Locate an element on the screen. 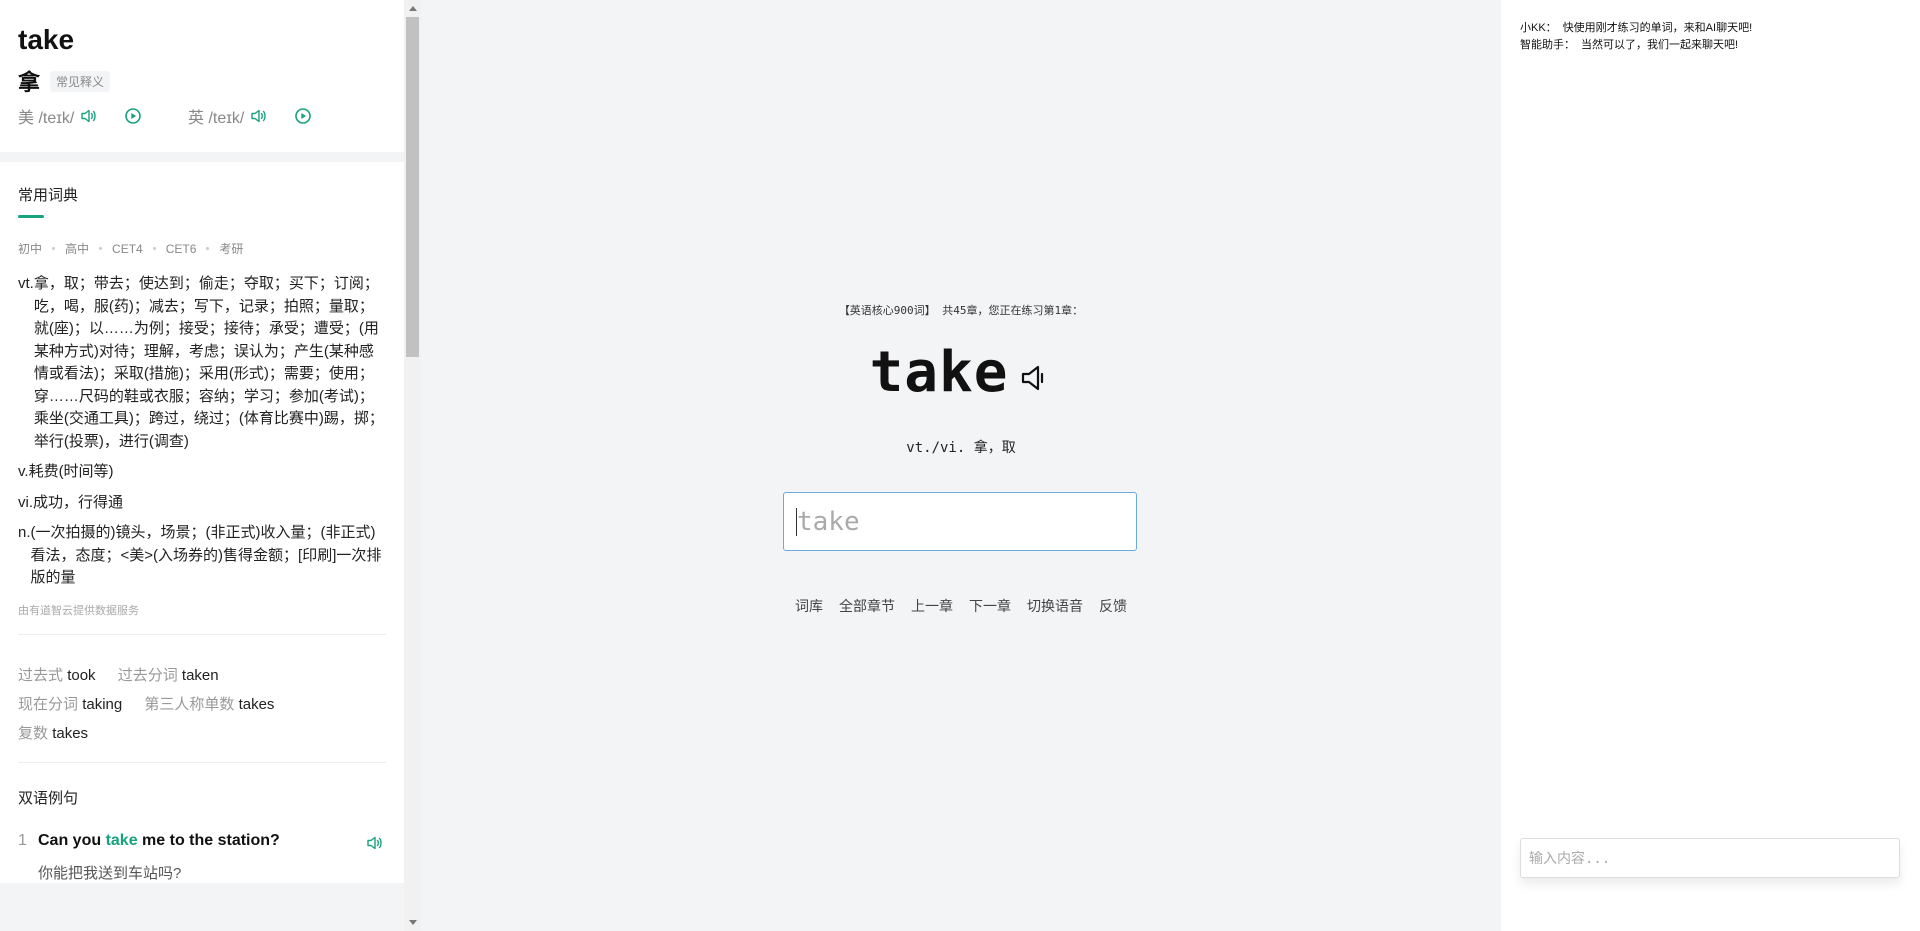 This screenshot has width=1920, height=931. form-label: 现在分词 is located at coordinates (48, 704).